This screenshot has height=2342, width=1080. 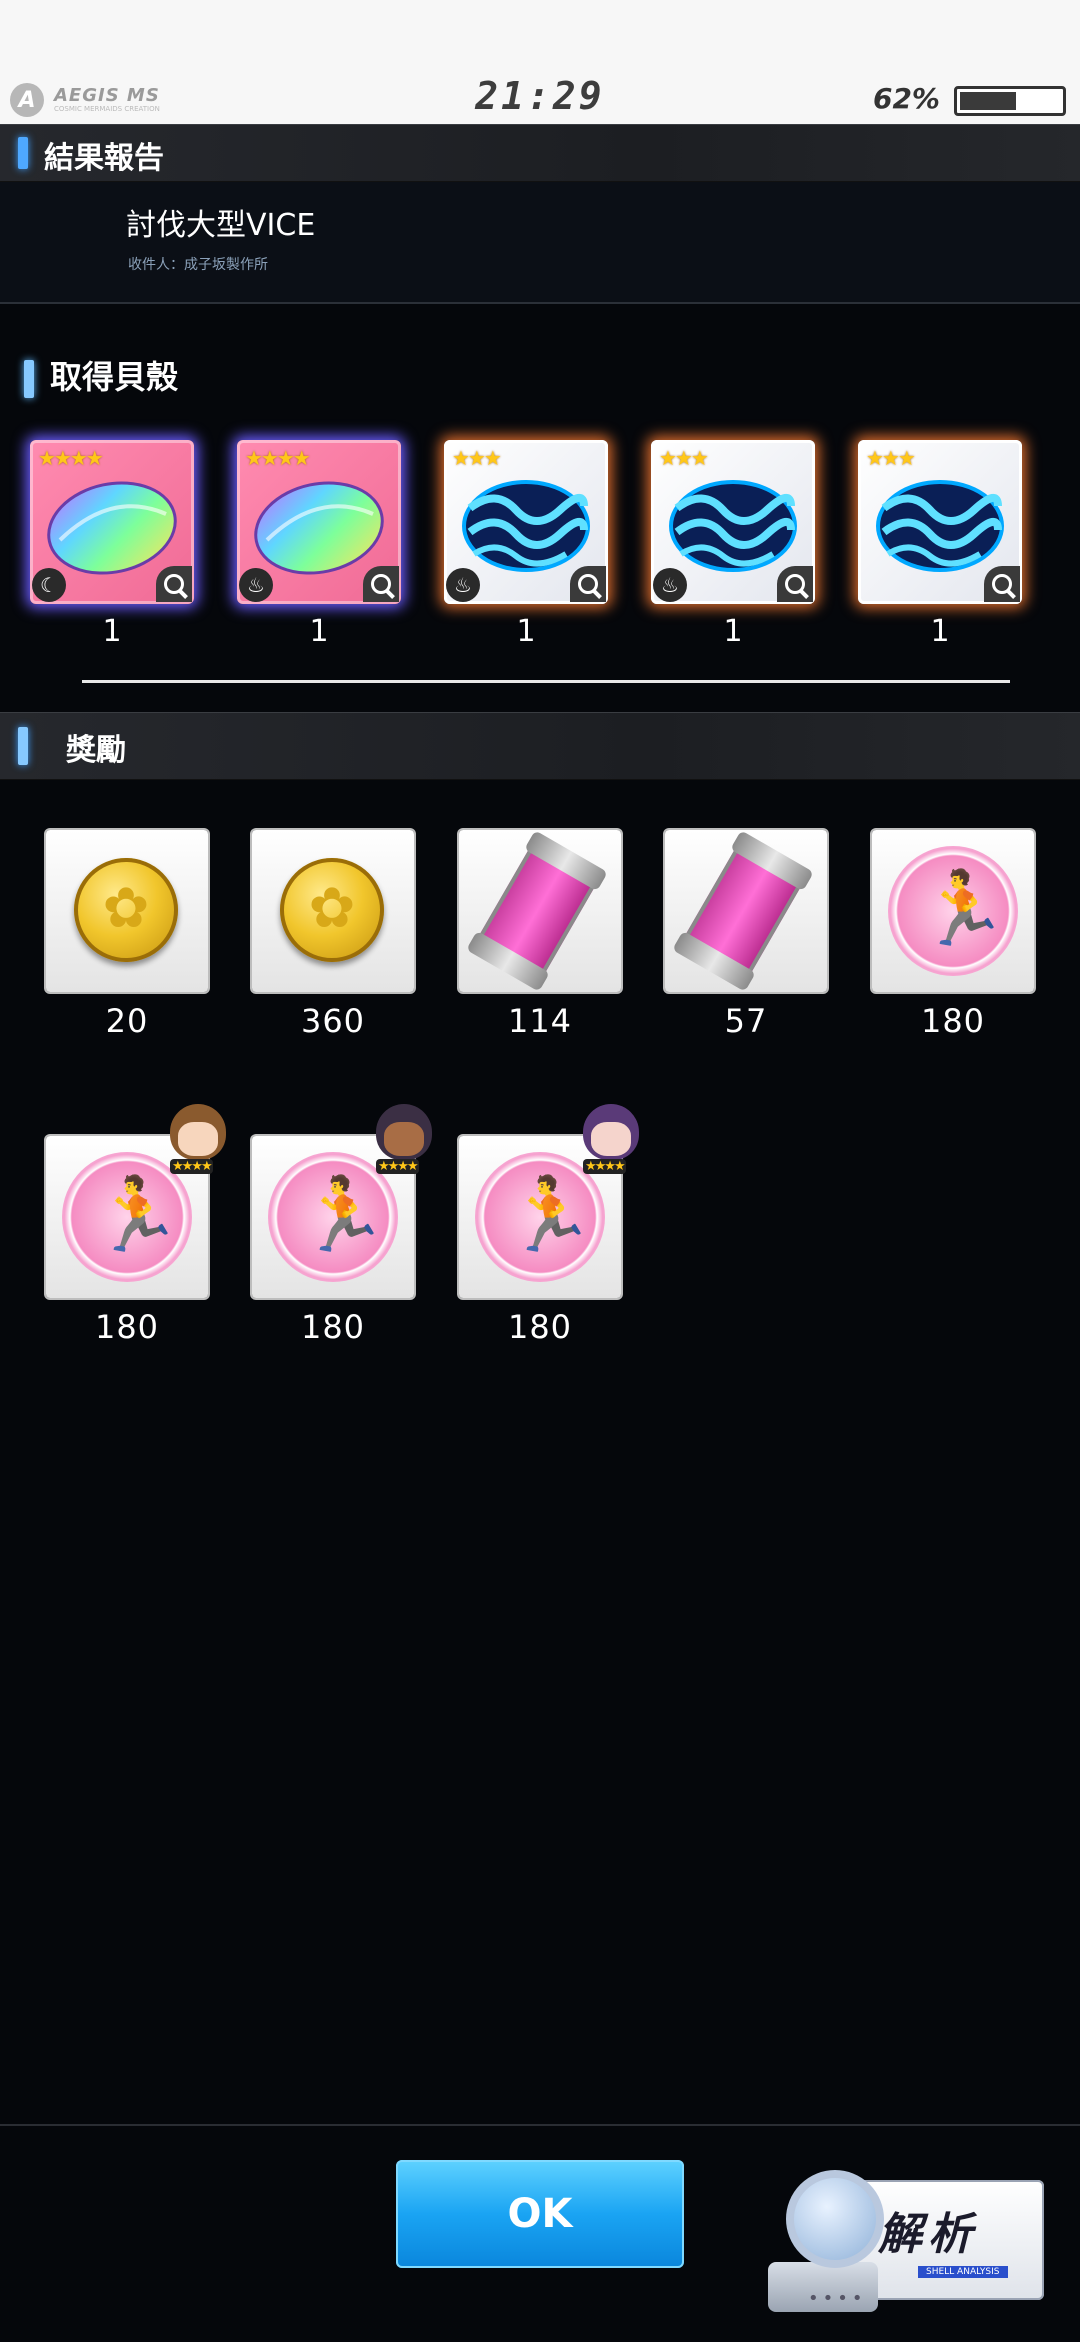 What do you see at coordinates (540, 153) in the screenshot?
I see `result-report-header: 結果報告` at bounding box center [540, 153].